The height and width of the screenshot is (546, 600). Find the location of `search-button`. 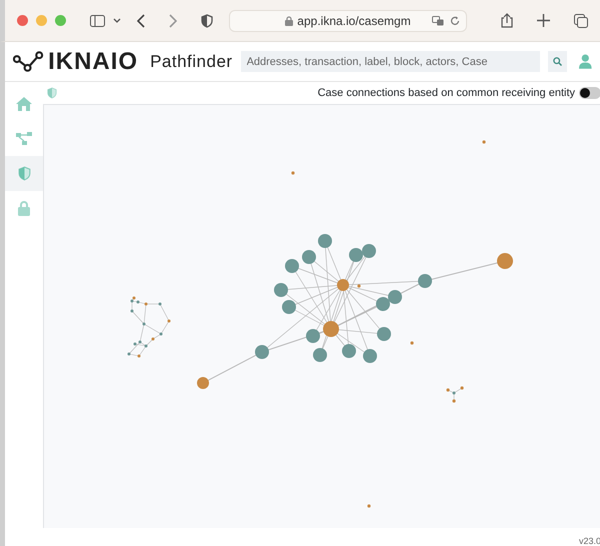

search-button is located at coordinates (558, 61).